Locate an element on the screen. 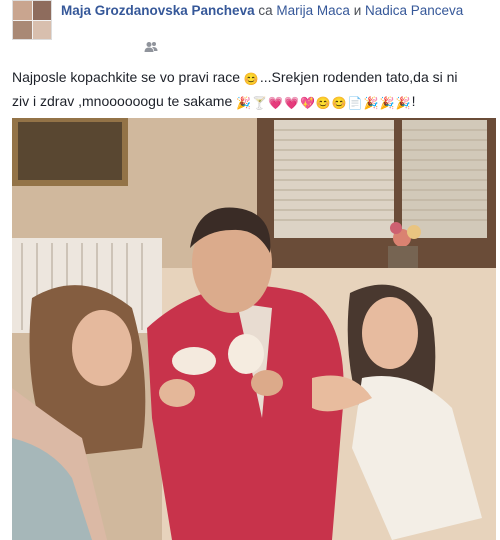  friends-icon is located at coordinates (151, 49).